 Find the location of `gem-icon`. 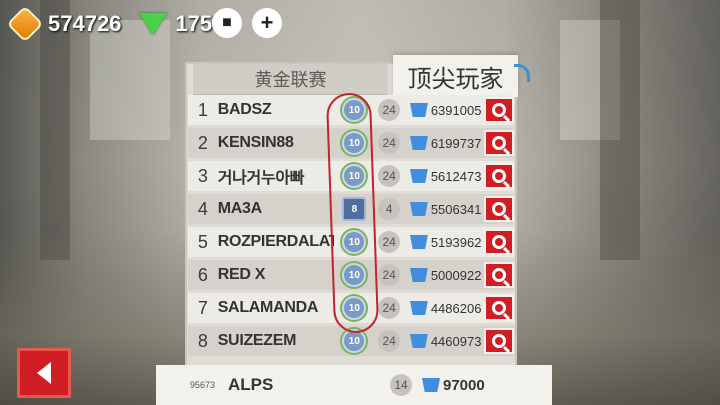

gem-icon is located at coordinates (153, 24).